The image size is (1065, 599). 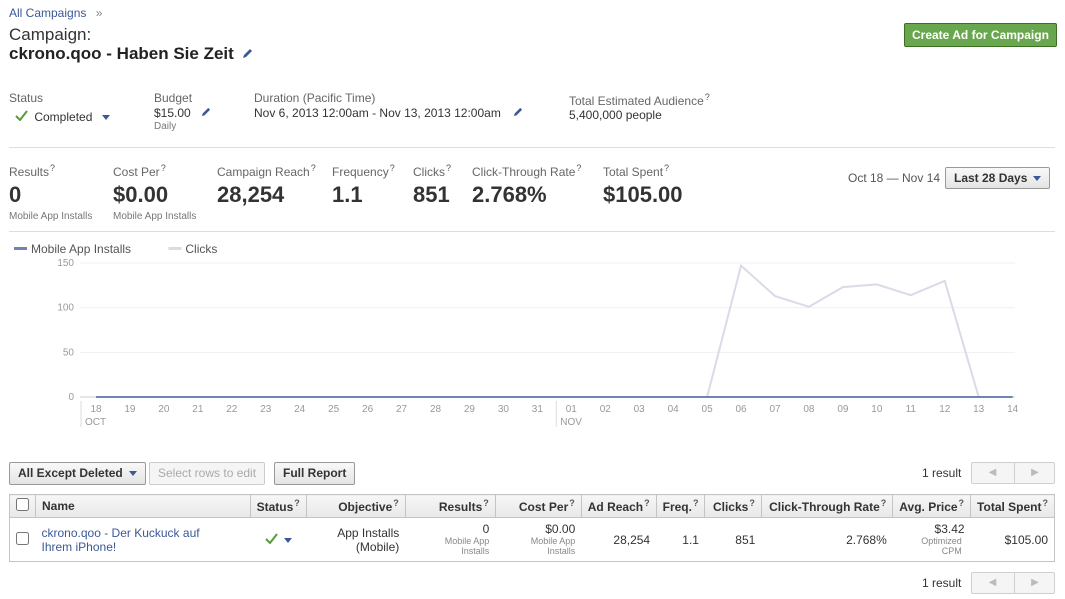 What do you see at coordinates (315, 473) in the screenshot?
I see `full-report-button: Full Report` at bounding box center [315, 473].